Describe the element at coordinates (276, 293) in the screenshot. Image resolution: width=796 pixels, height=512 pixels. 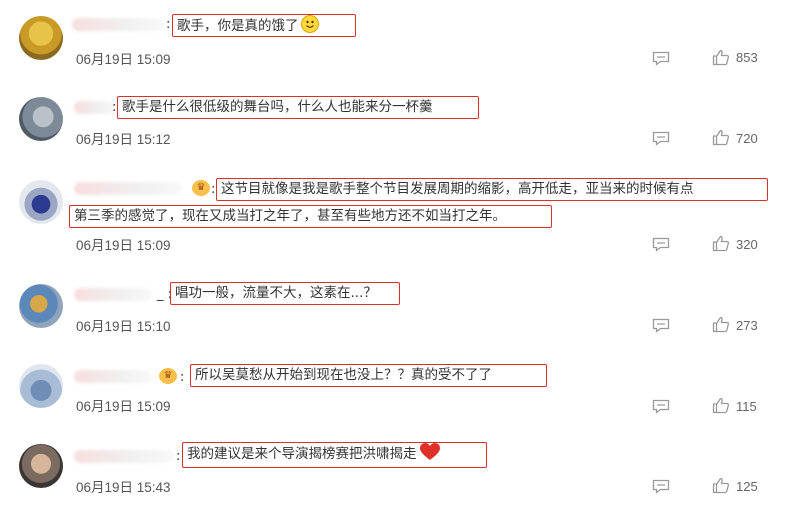
I see `comment-text-content: 唱功一般，流量不大，这素在...？` at that location.